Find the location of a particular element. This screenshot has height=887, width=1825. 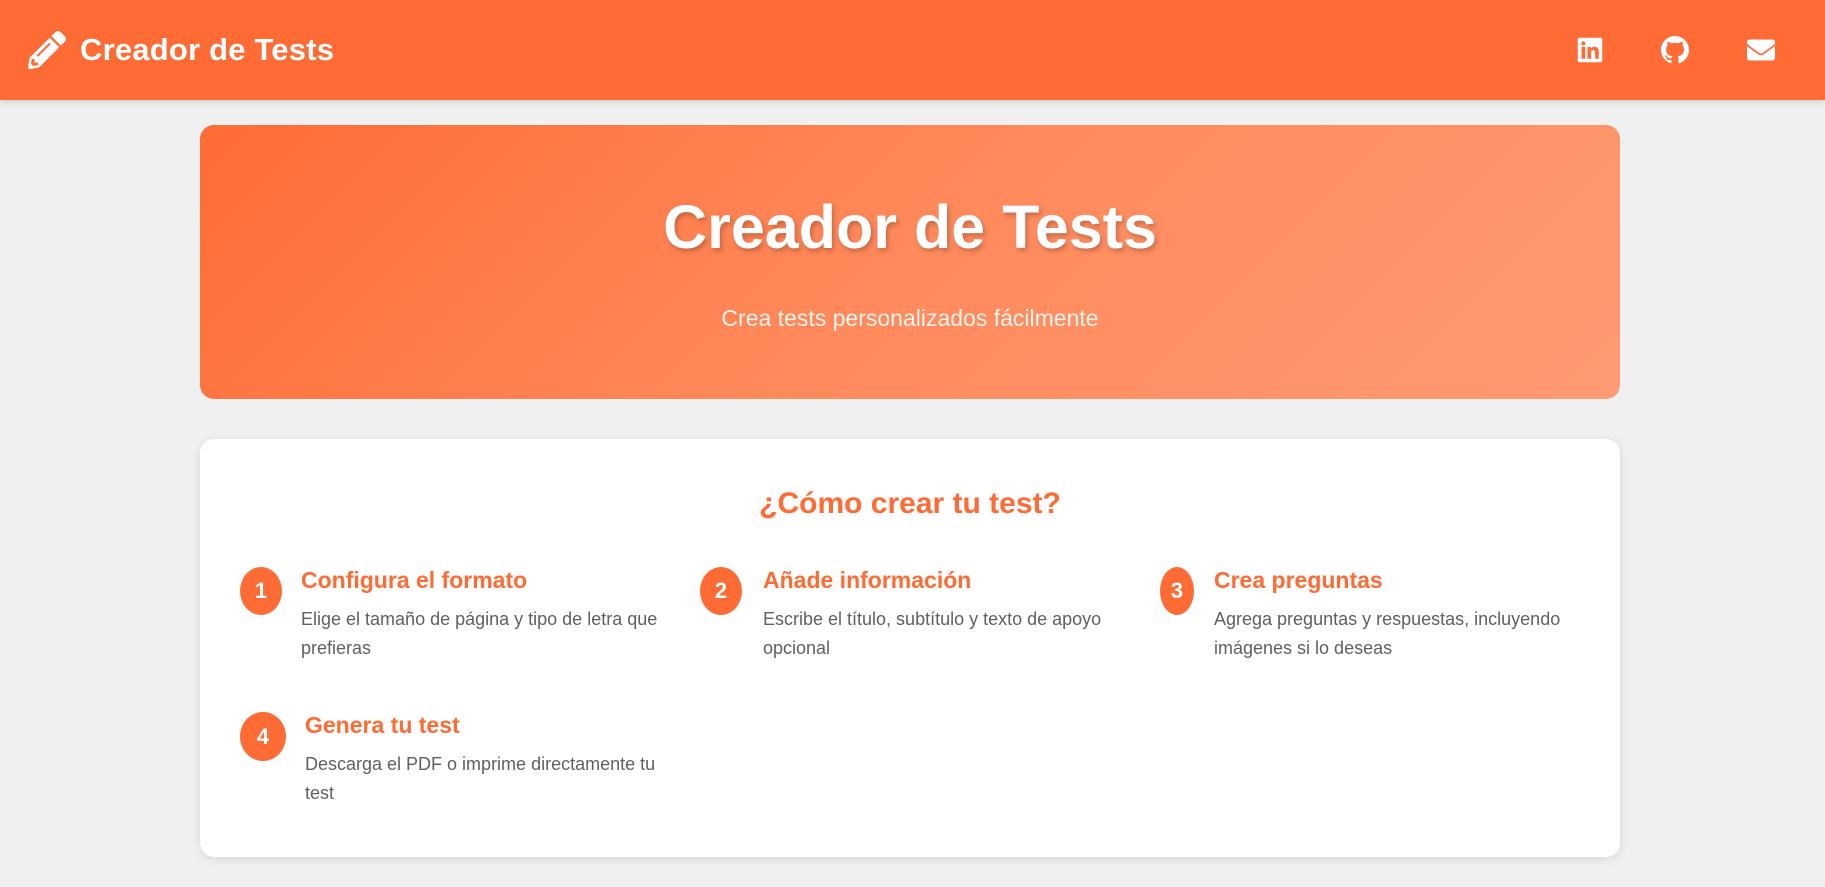

github-link is located at coordinates (1675, 50).